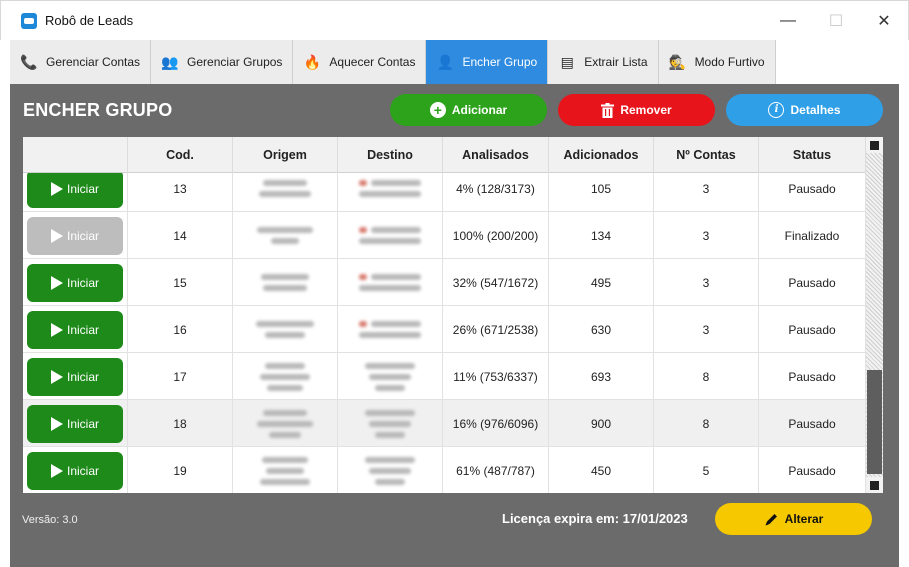  What do you see at coordinates (729, 62) in the screenshot?
I see `tab-label: Modo Furtivo` at bounding box center [729, 62].